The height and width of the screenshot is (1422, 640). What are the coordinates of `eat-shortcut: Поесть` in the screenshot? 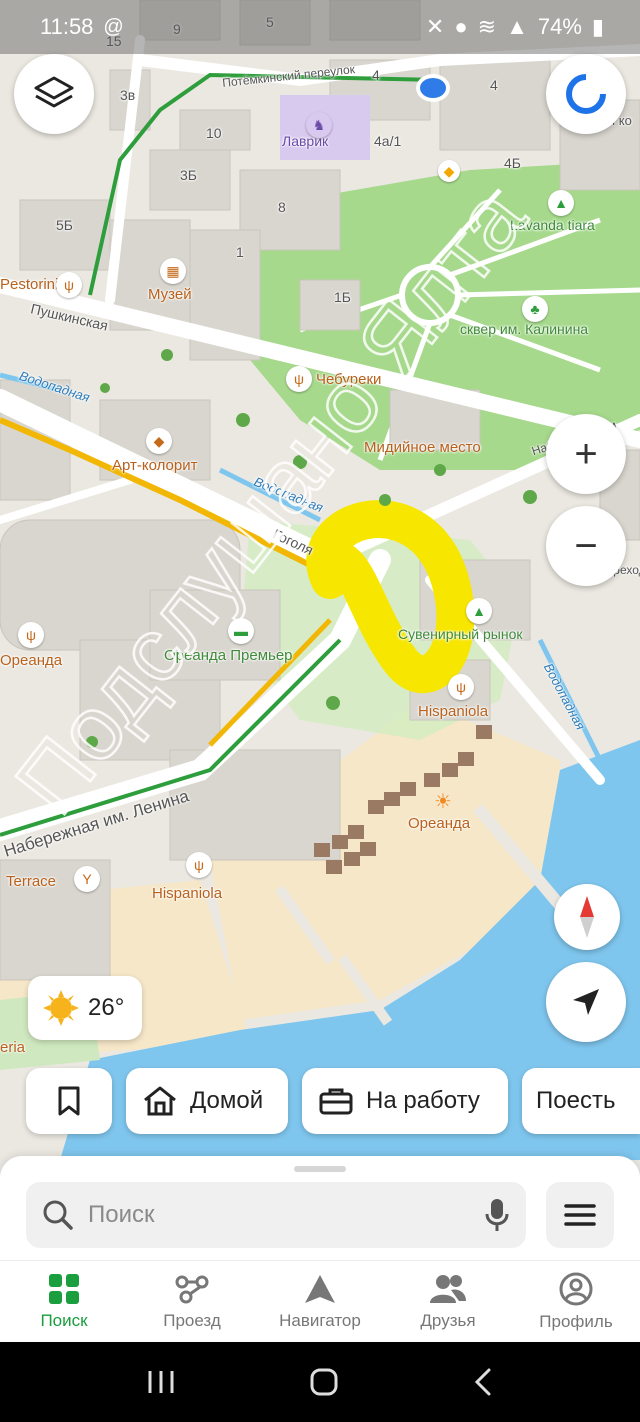 It's located at (581, 1101).